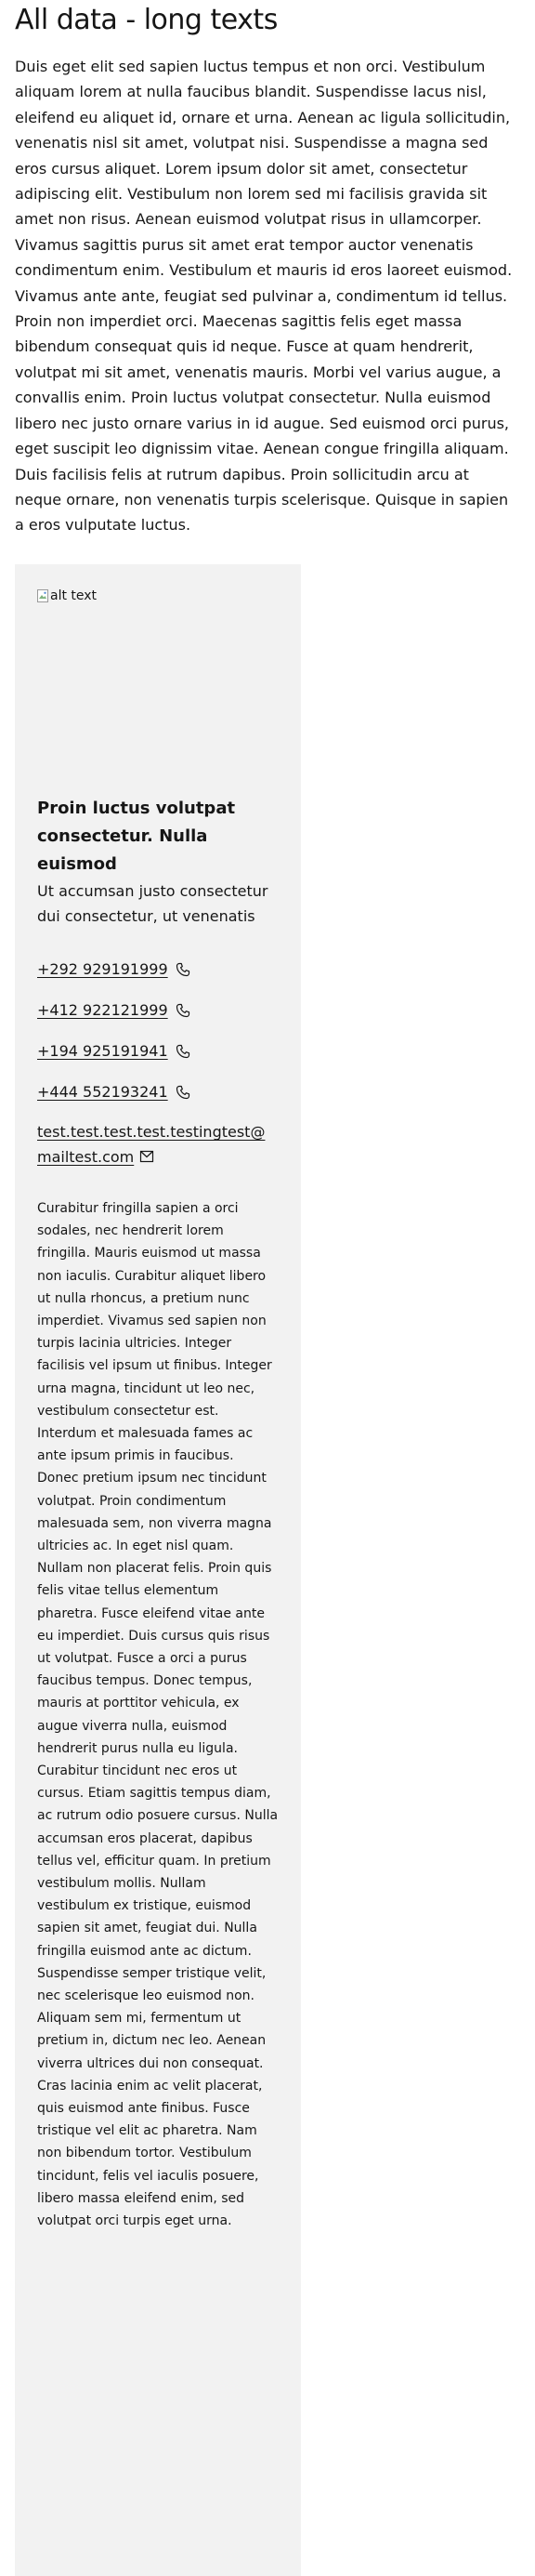 The image size is (535, 2576). I want to click on phone-link-2: +412 922121999, so click(158, 1010).